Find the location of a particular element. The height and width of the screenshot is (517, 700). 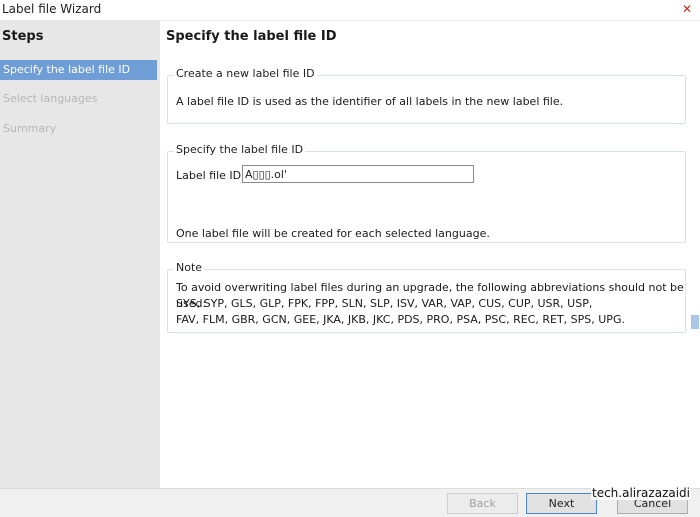

page-title: Specify the label file ID is located at coordinates (251, 36).